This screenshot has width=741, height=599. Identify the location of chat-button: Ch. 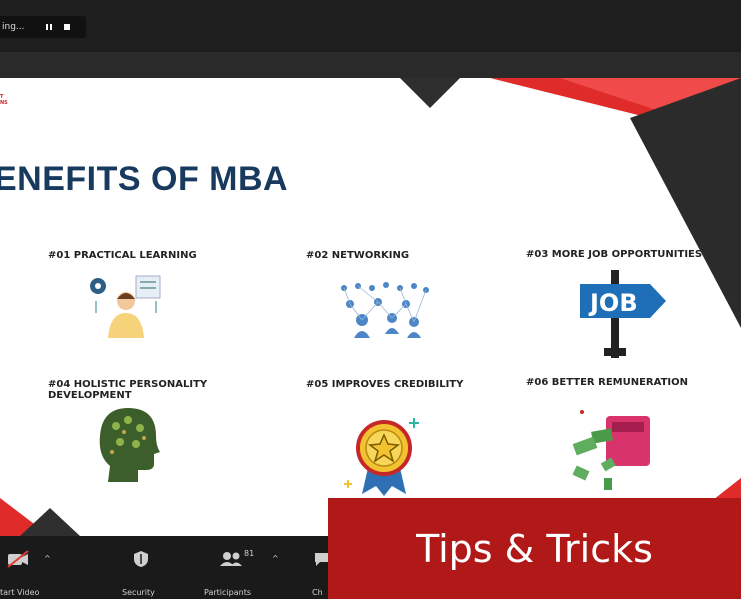
(317, 592).